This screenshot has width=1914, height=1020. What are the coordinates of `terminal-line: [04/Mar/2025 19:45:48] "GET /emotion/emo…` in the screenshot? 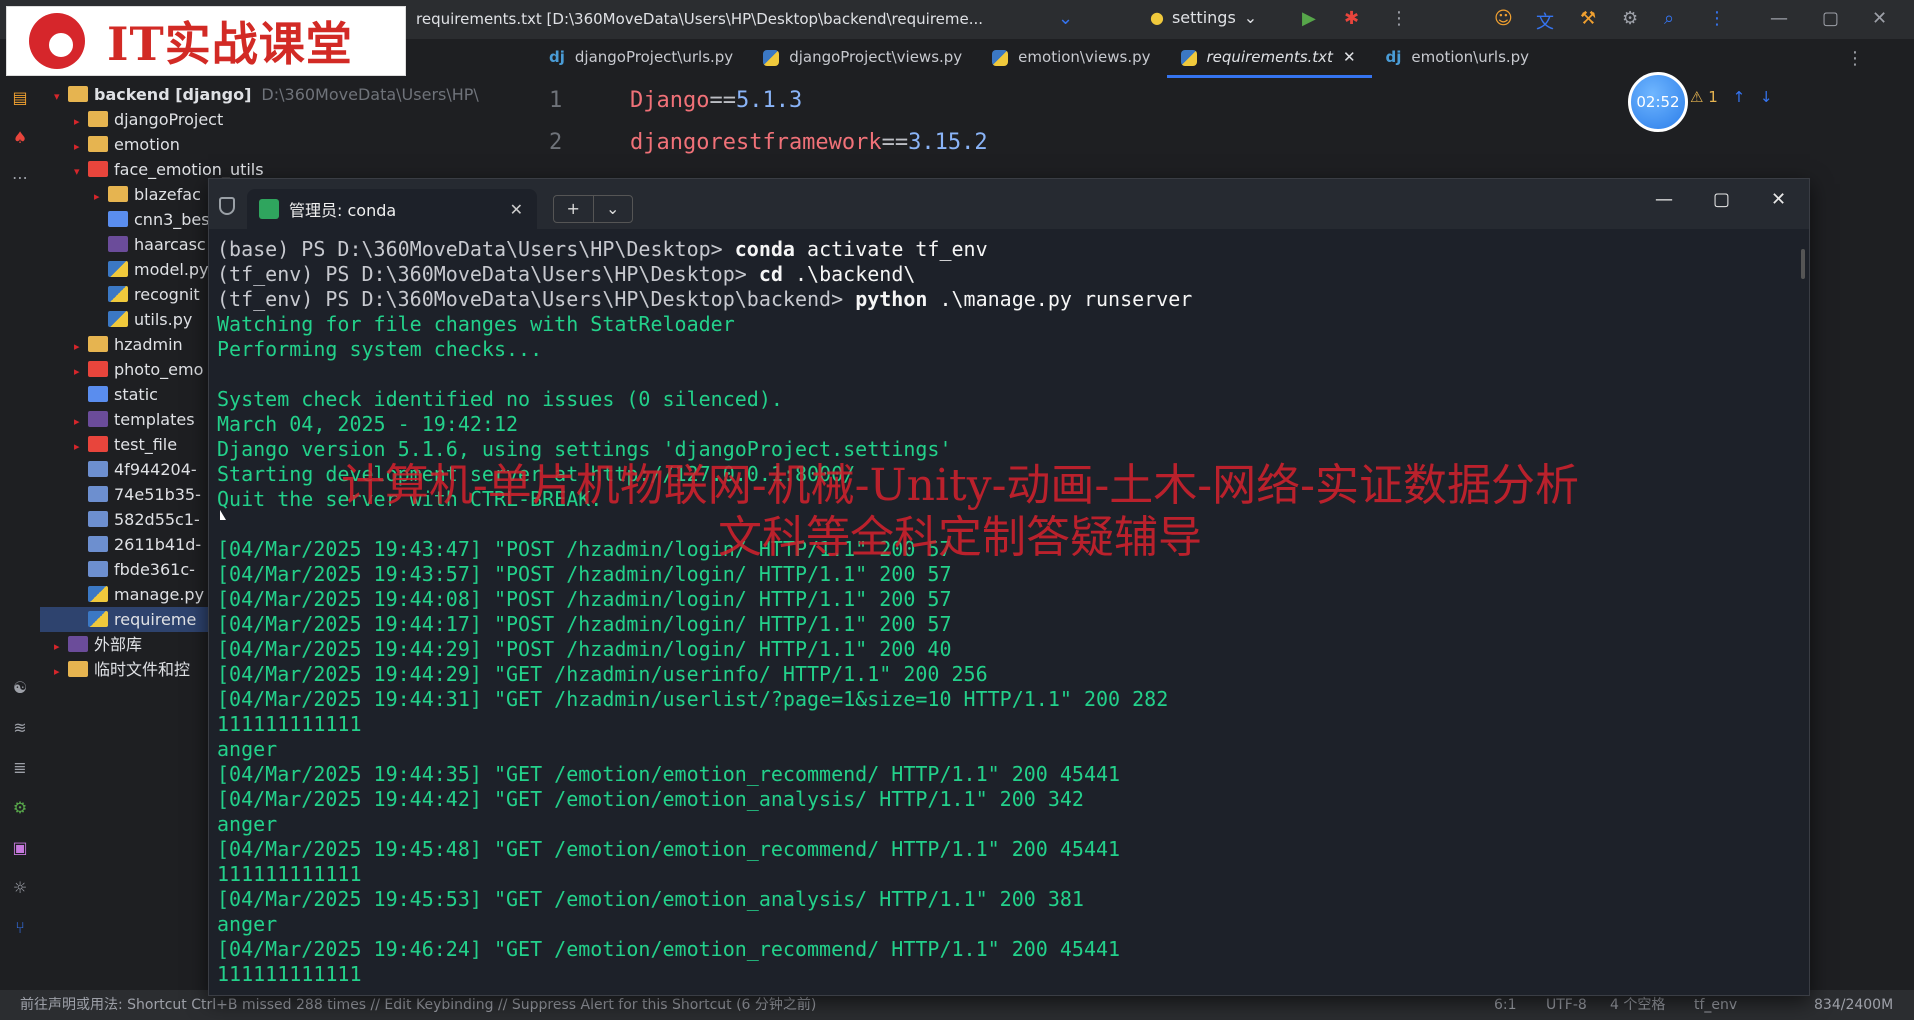 It's located at (1007, 849).